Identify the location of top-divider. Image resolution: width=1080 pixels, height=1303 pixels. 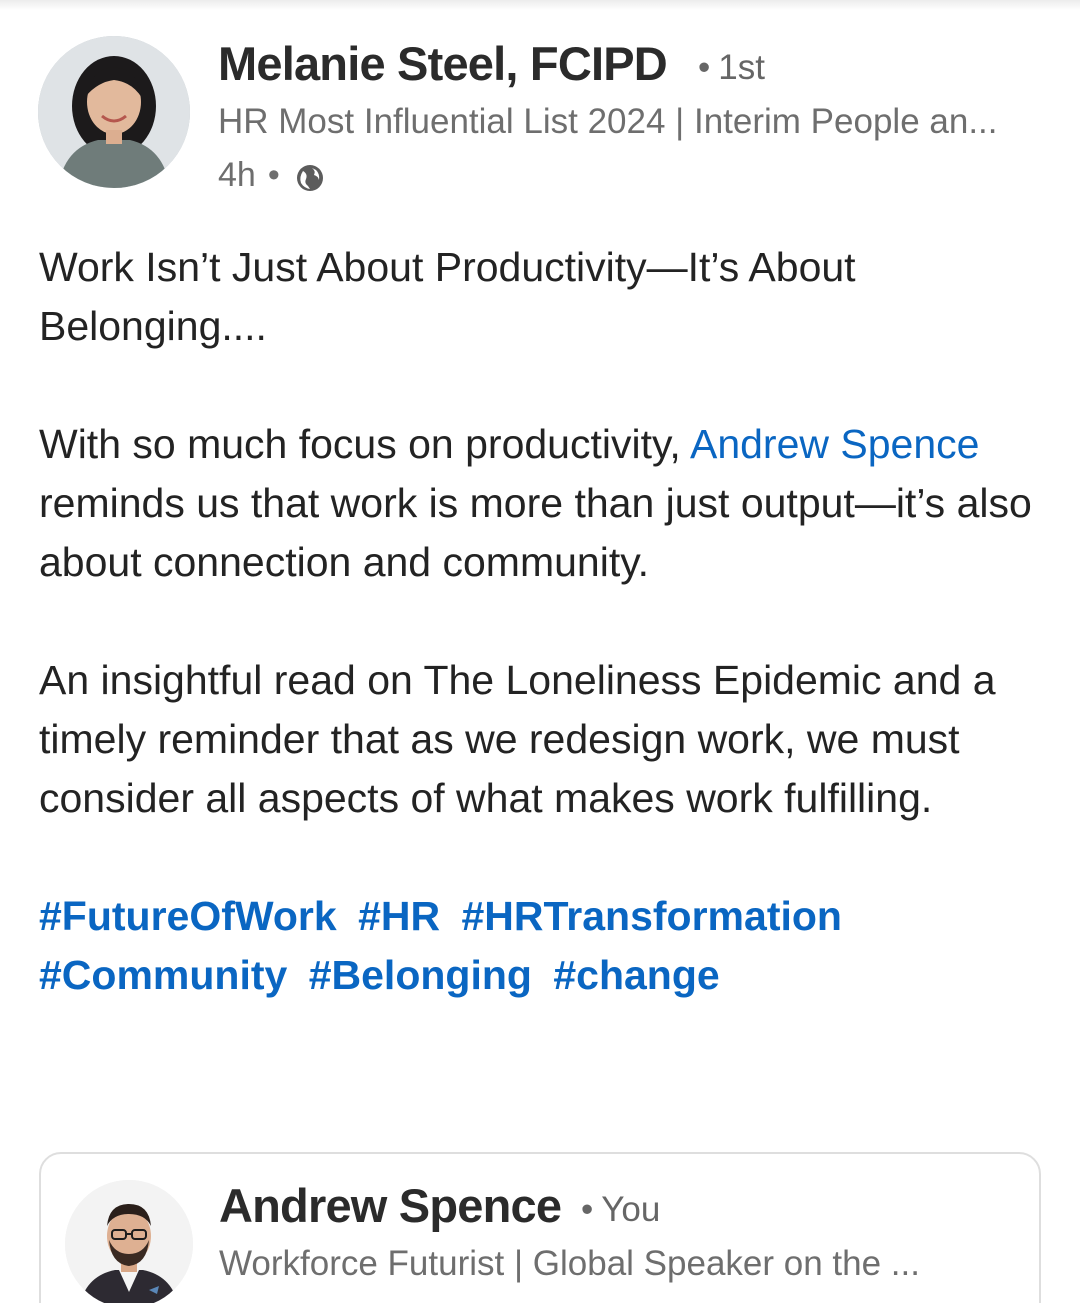
(540, 5).